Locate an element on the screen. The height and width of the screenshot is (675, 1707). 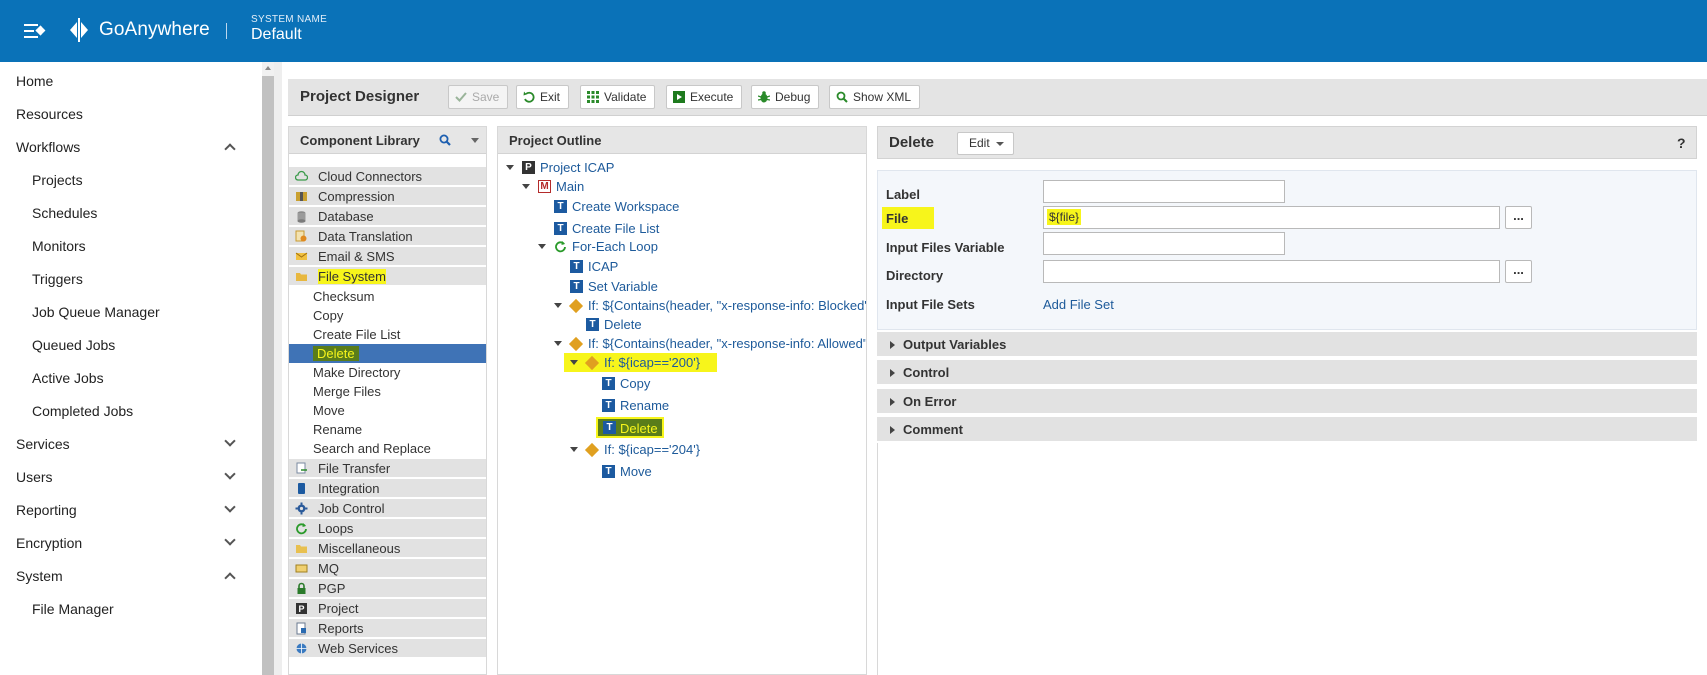
tree-node-main: M Main is located at coordinates (622, 186).